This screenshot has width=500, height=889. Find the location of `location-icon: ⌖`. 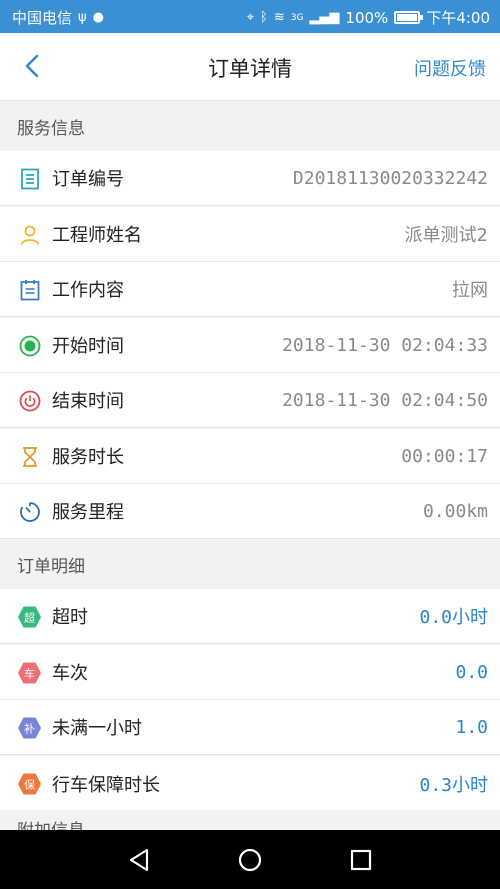

location-icon: ⌖ is located at coordinates (250, 17).